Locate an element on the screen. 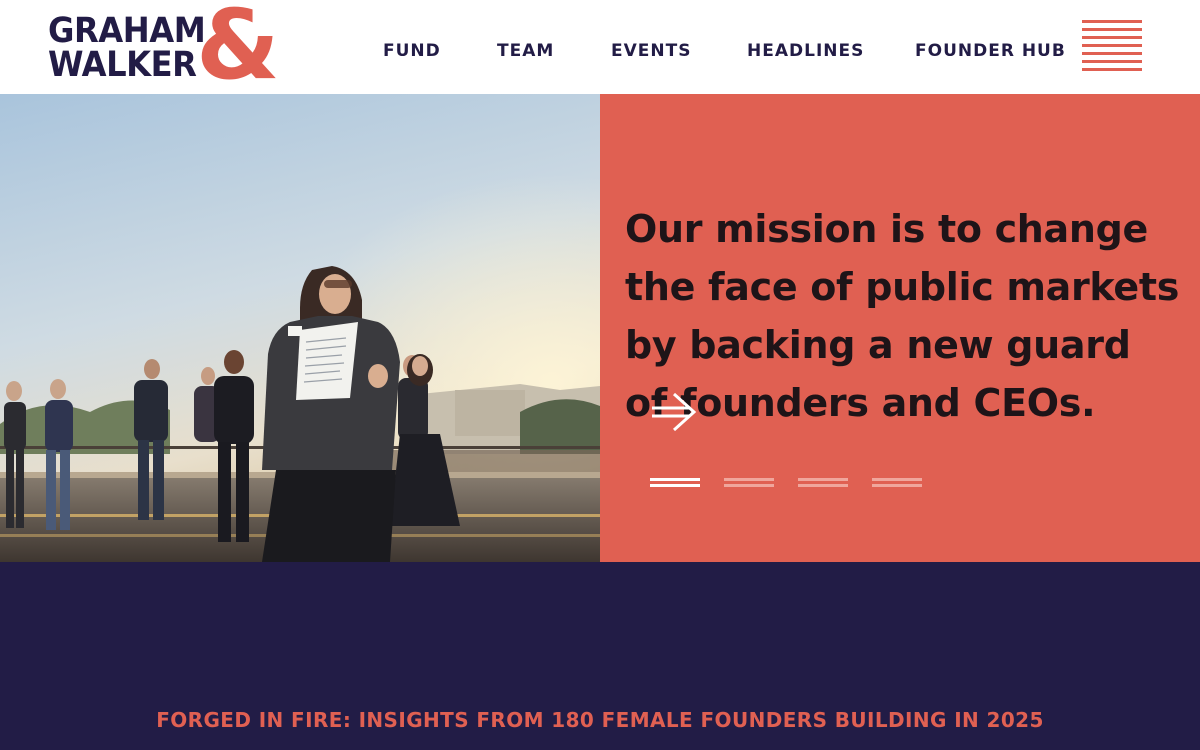 The height and width of the screenshot is (750, 1200). nav-item-events: EVENTS is located at coordinates (651, 51).